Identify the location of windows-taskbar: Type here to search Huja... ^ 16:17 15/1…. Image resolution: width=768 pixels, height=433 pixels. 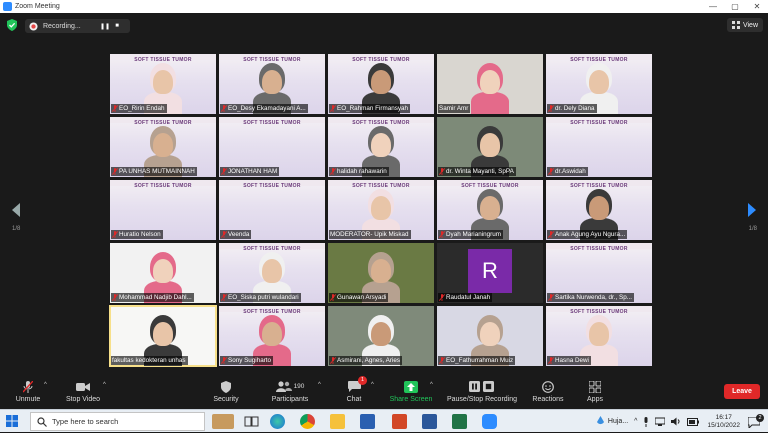
(384, 420).